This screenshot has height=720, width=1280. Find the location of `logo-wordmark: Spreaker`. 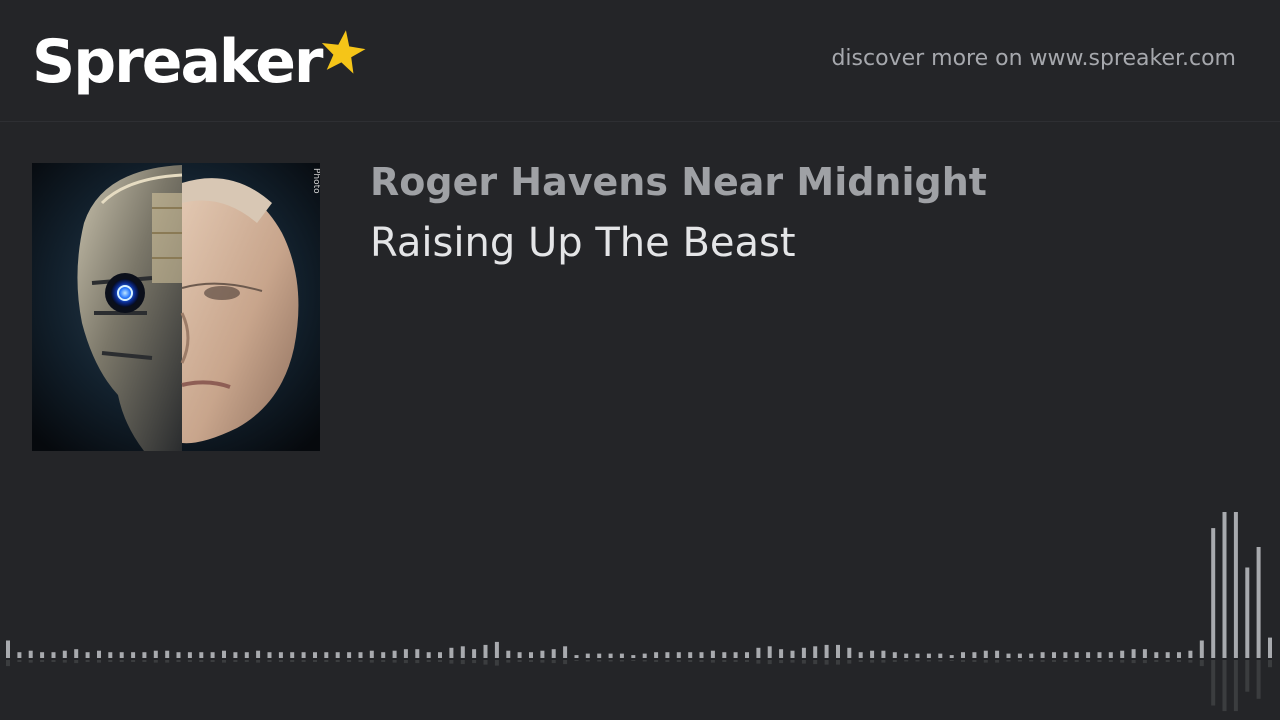

logo-wordmark: Spreaker is located at coordinates (178, 62).